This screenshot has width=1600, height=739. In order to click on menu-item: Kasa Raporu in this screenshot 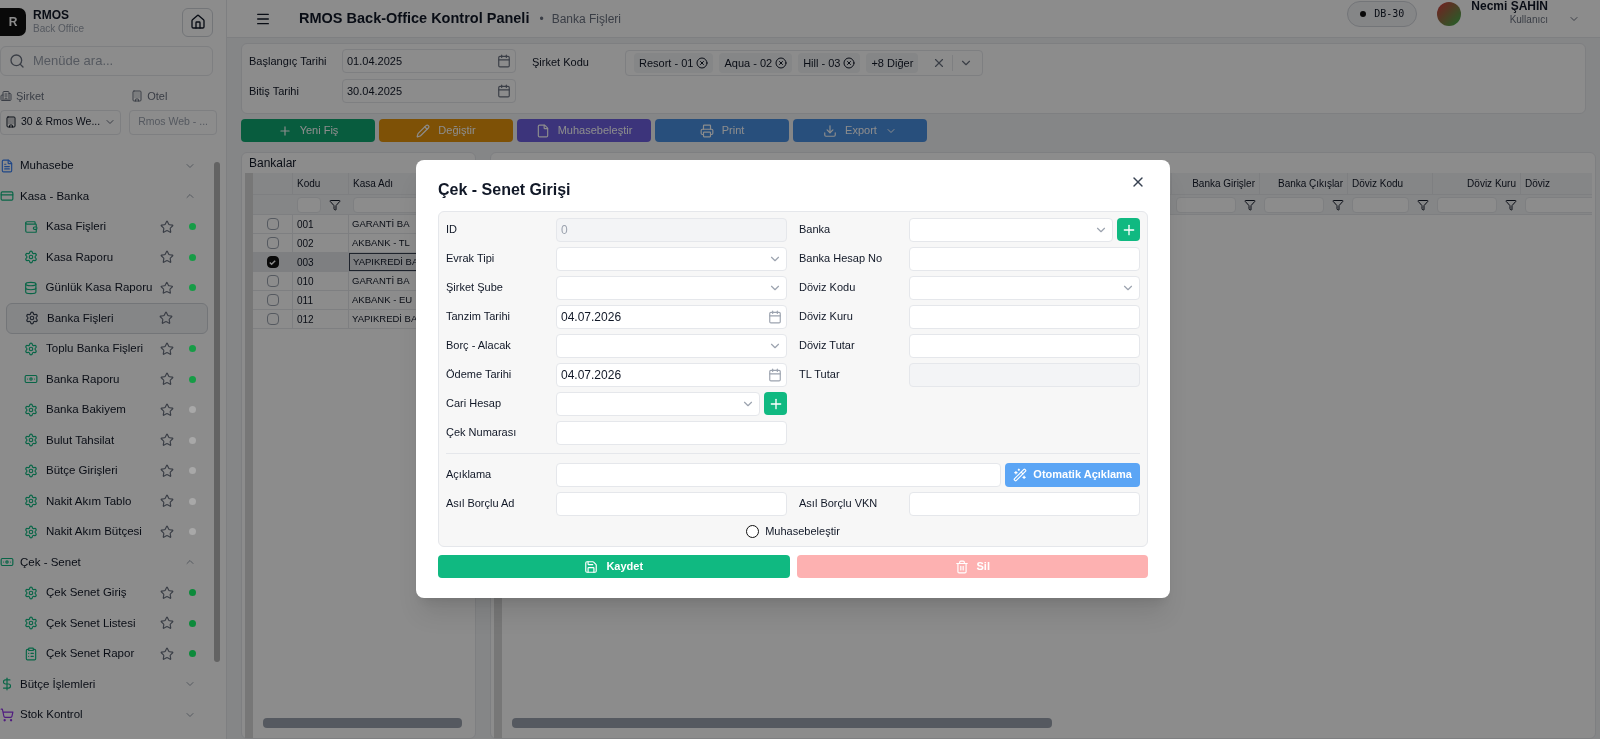, I will do `click(107, 257)`.